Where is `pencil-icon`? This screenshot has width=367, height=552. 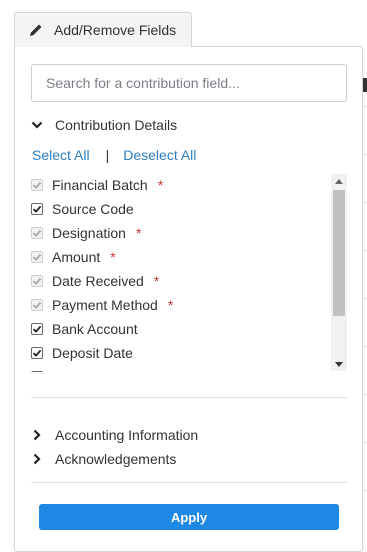 pencil-icon is located at coordinates (36, 30).